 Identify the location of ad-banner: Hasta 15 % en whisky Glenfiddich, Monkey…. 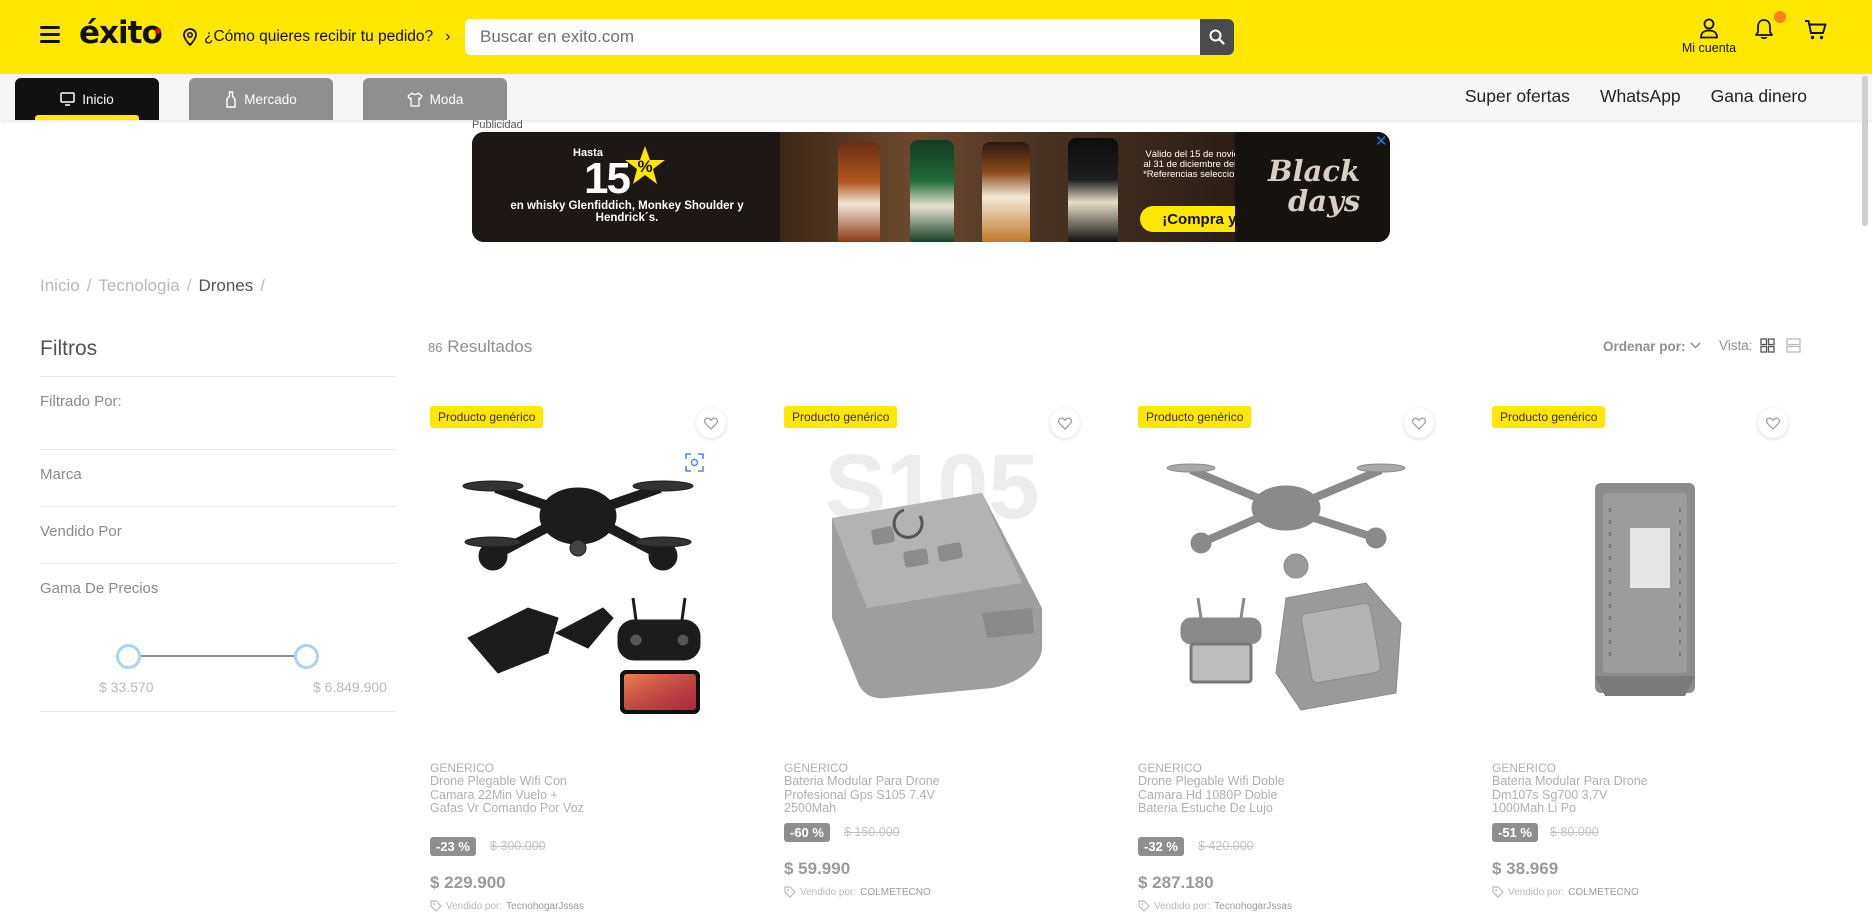
(931, 187).